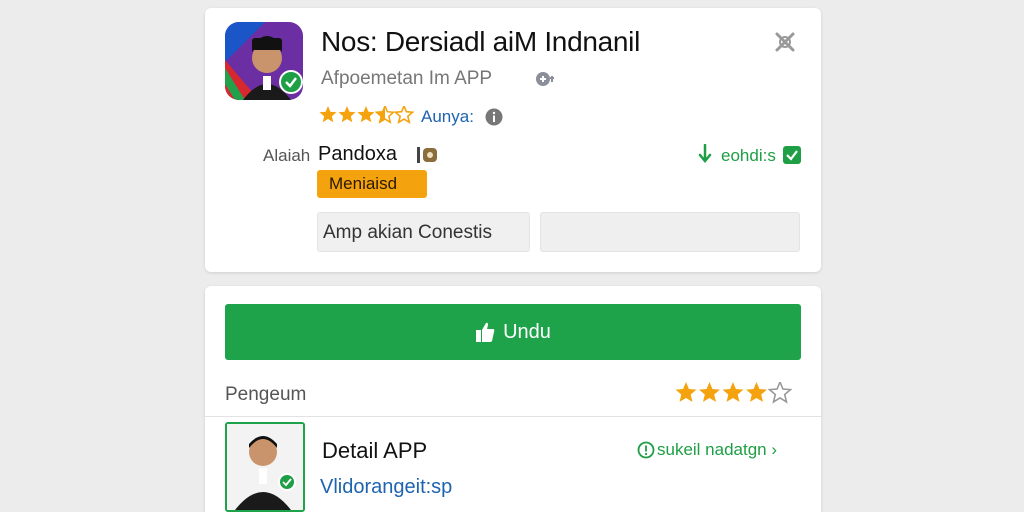  What do you see at coordinates (372, 184) in the screenshot?
I see `category-badge: Meniaisd` at bounding box center [372, 184].